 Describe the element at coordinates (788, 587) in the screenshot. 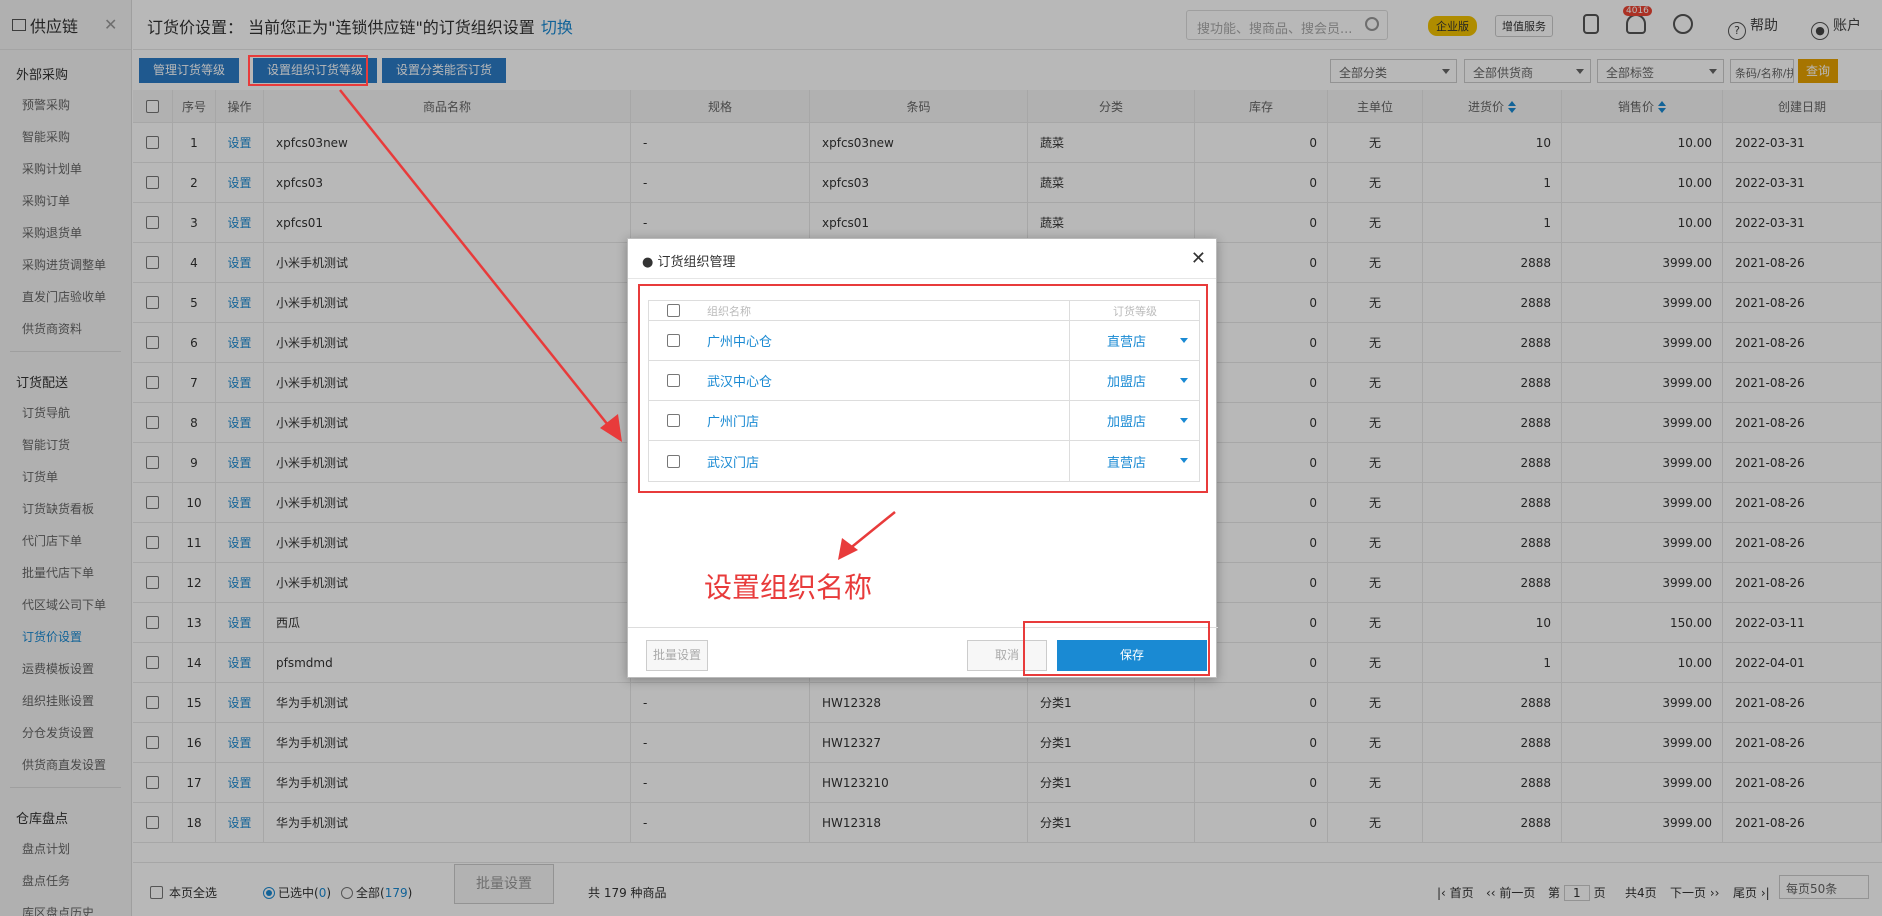

I see `annotation-text: 设置组织名称` at that location.